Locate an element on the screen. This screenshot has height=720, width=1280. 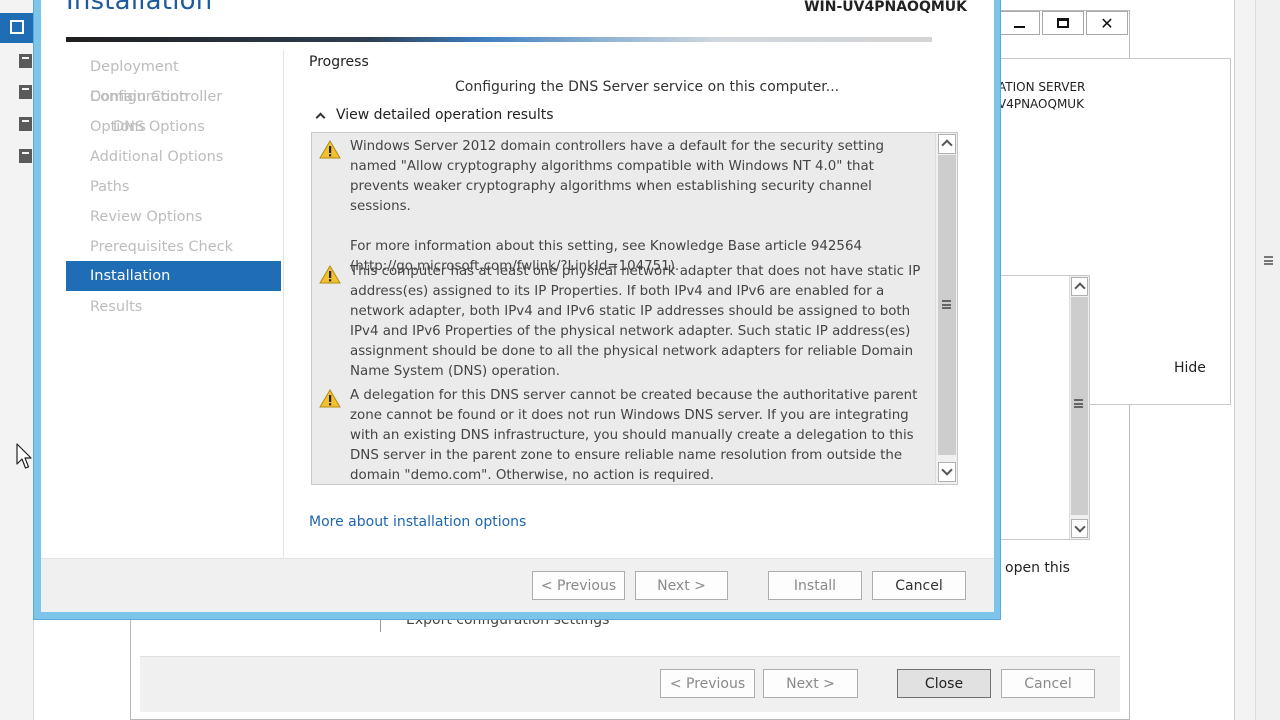
page-title: Installation is located at coordinates (139, 8).